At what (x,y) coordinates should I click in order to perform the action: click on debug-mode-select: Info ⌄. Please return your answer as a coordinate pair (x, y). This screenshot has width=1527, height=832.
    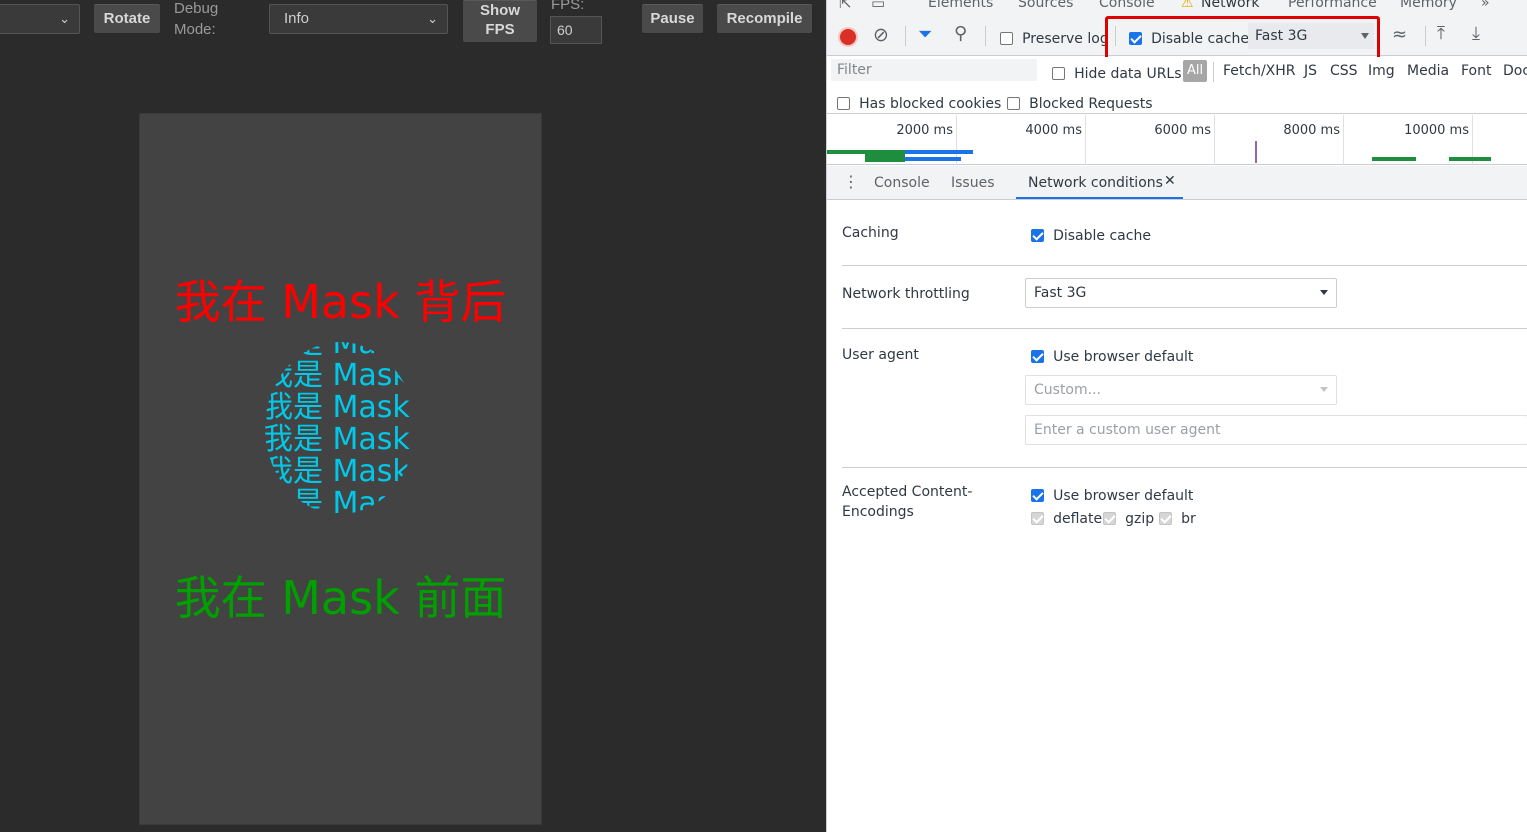
    Looking at the image, I should click on (358, 19).